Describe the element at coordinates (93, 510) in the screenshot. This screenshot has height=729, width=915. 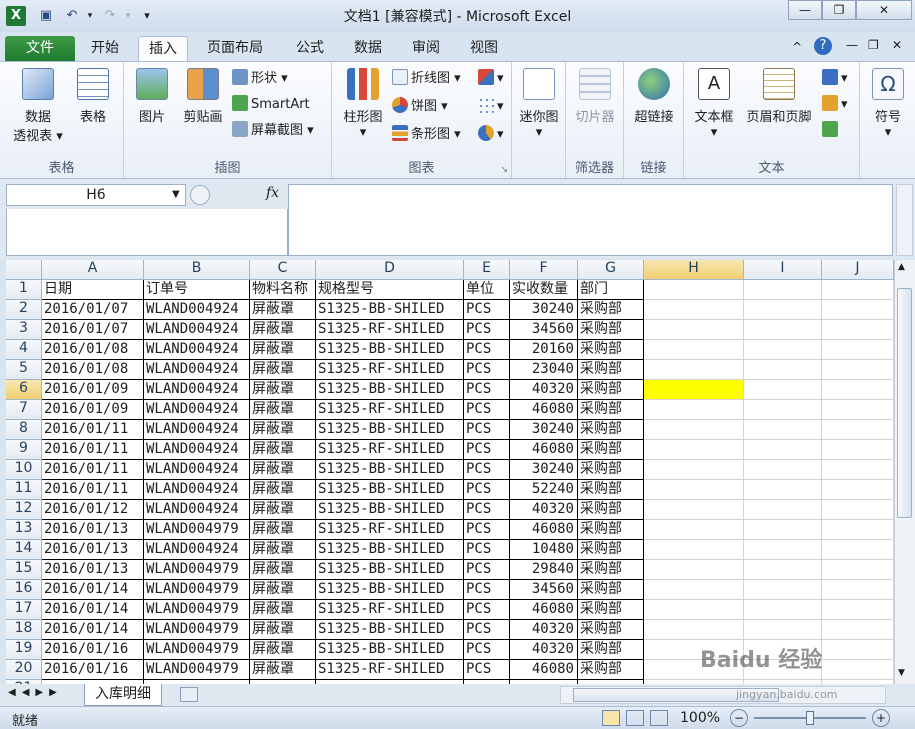
I see `data-cell: 2016/01/12` at that location.